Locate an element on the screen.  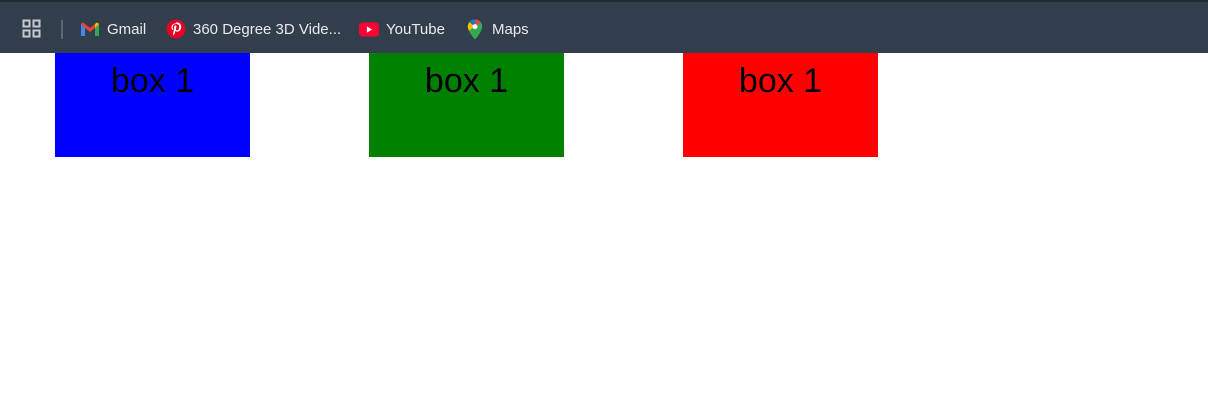
bookmark-label: Gmail is located at coordinates (127, 29).